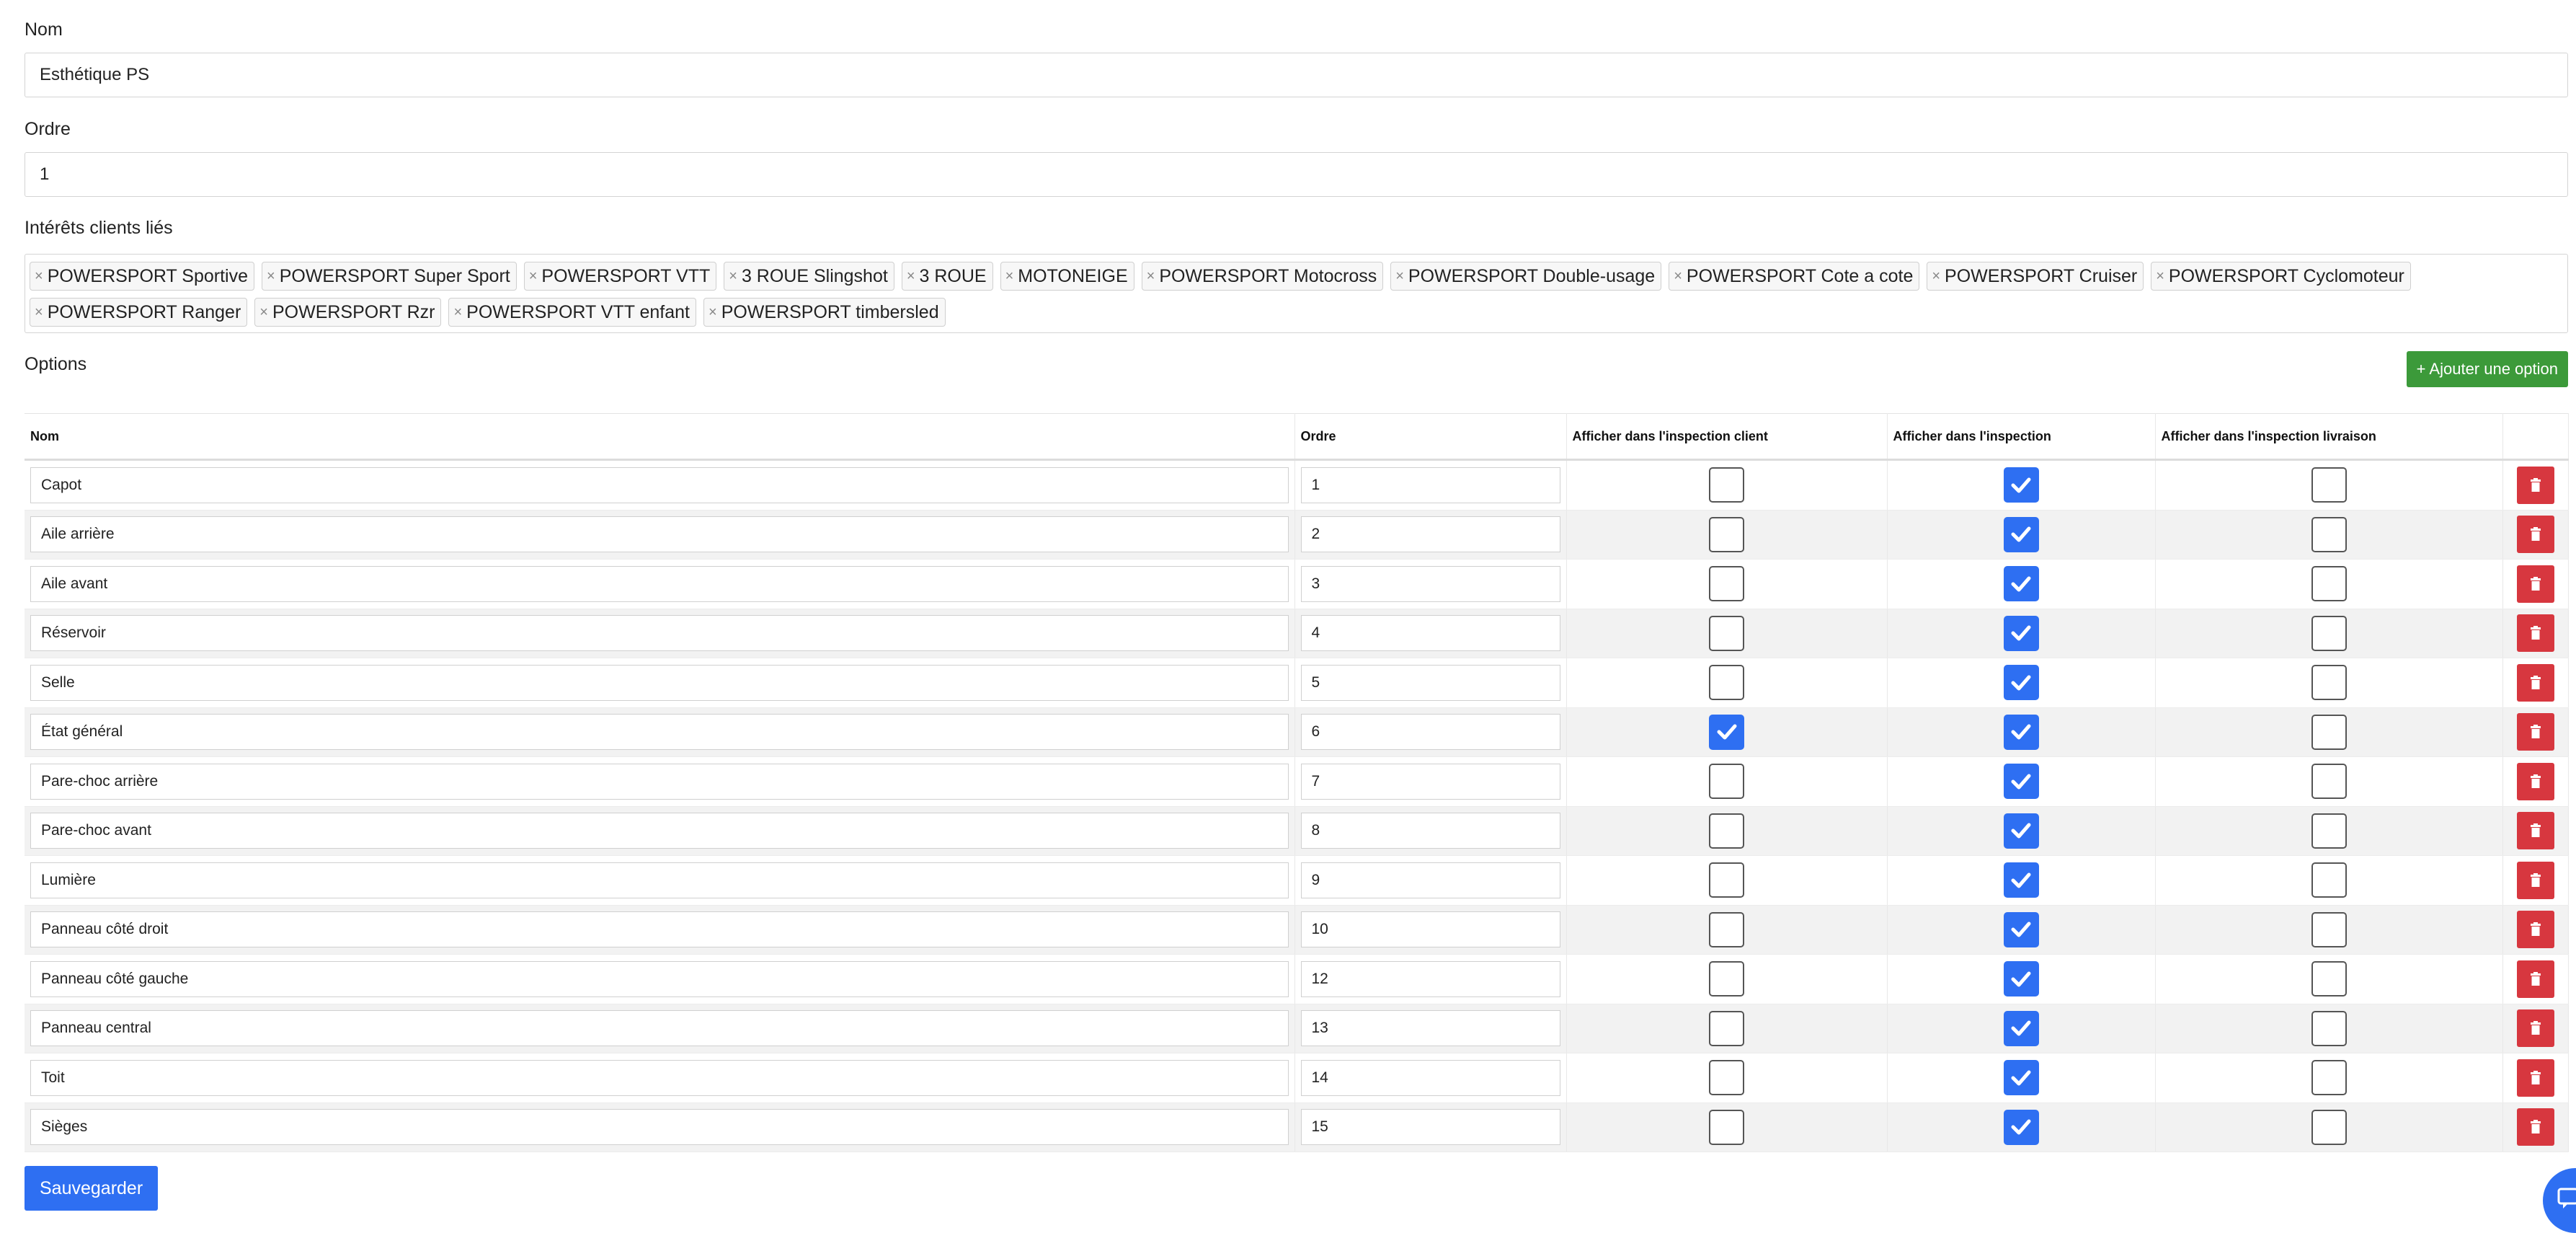 The image size is (2576, 1233). Describe the element at coordinates (824, 313) in the screenshot. I see `interest-tag: × POWERSPORT timbersled` at that location.